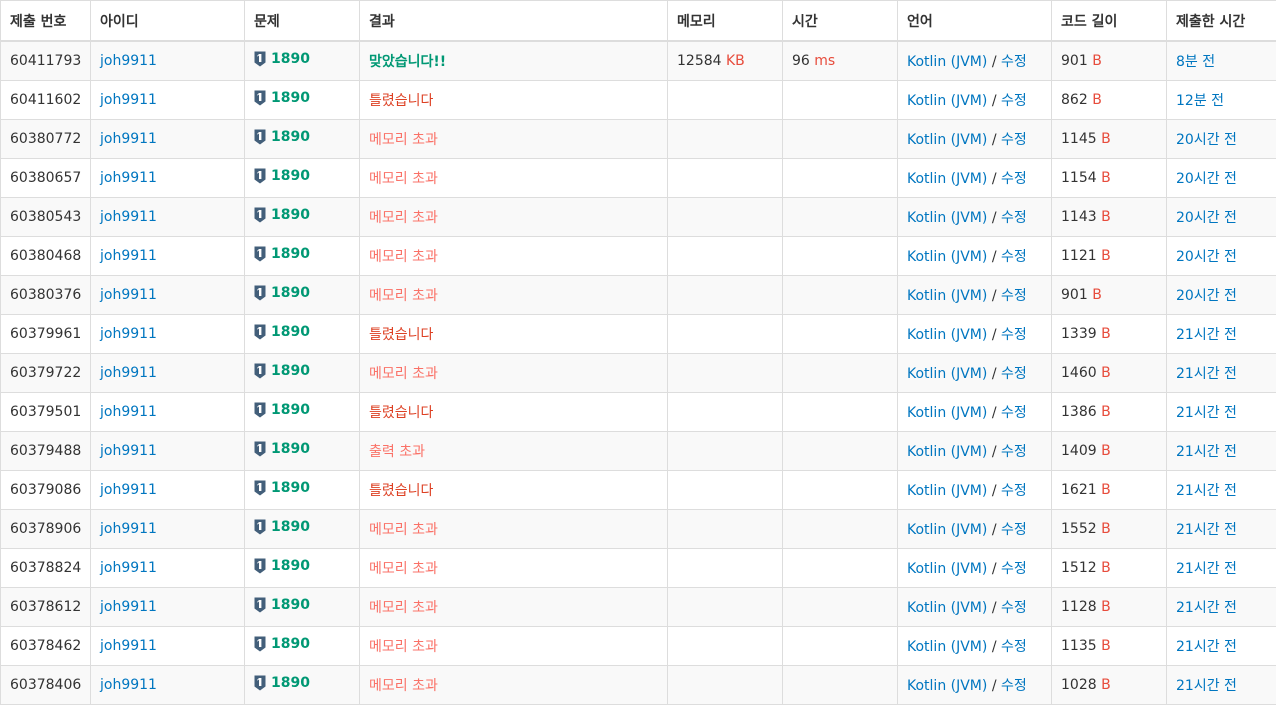 This screenshot has height=722, width=1276. I want to click on submitted-time-link: 12분 전, so click(1200, 101).